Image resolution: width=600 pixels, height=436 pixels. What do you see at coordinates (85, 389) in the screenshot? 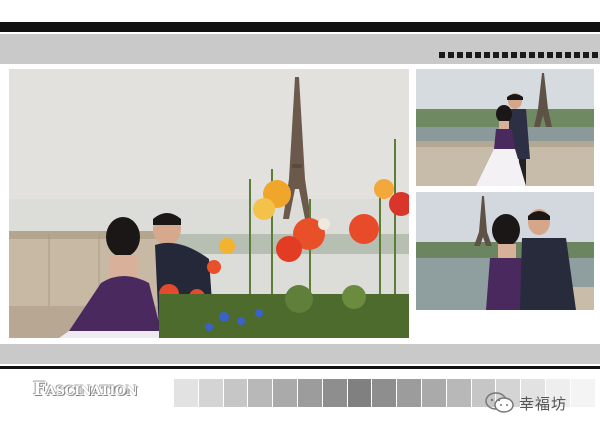
I see `brand-logo-text: Fascination` at bounding box center [85, 389].